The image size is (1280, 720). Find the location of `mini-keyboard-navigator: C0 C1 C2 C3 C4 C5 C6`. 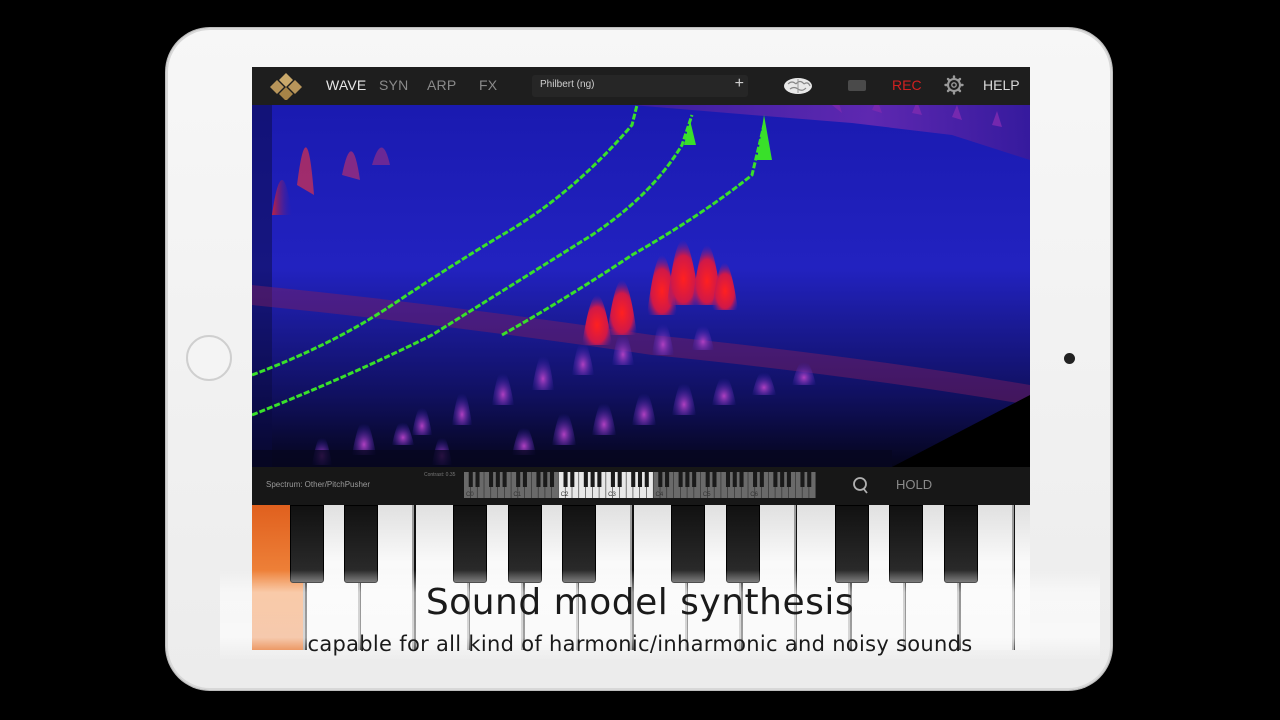

mini-keyboard-navigator: C0 C1 C2 C3 C4 C5 C6 is located at coordinates (640, 485).